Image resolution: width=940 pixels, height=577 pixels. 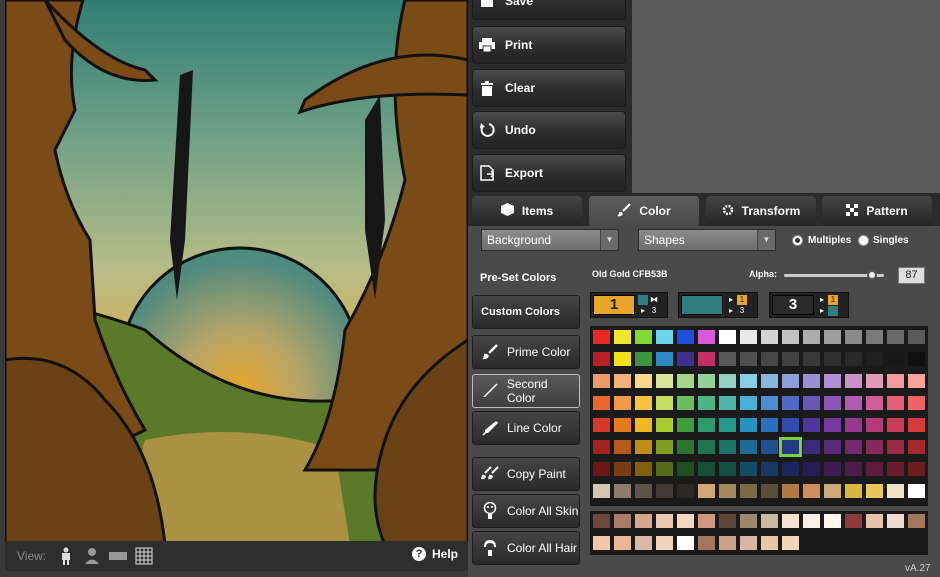 I want to click on layer-dropdown: Background ▼, so click(x=550, y=240).